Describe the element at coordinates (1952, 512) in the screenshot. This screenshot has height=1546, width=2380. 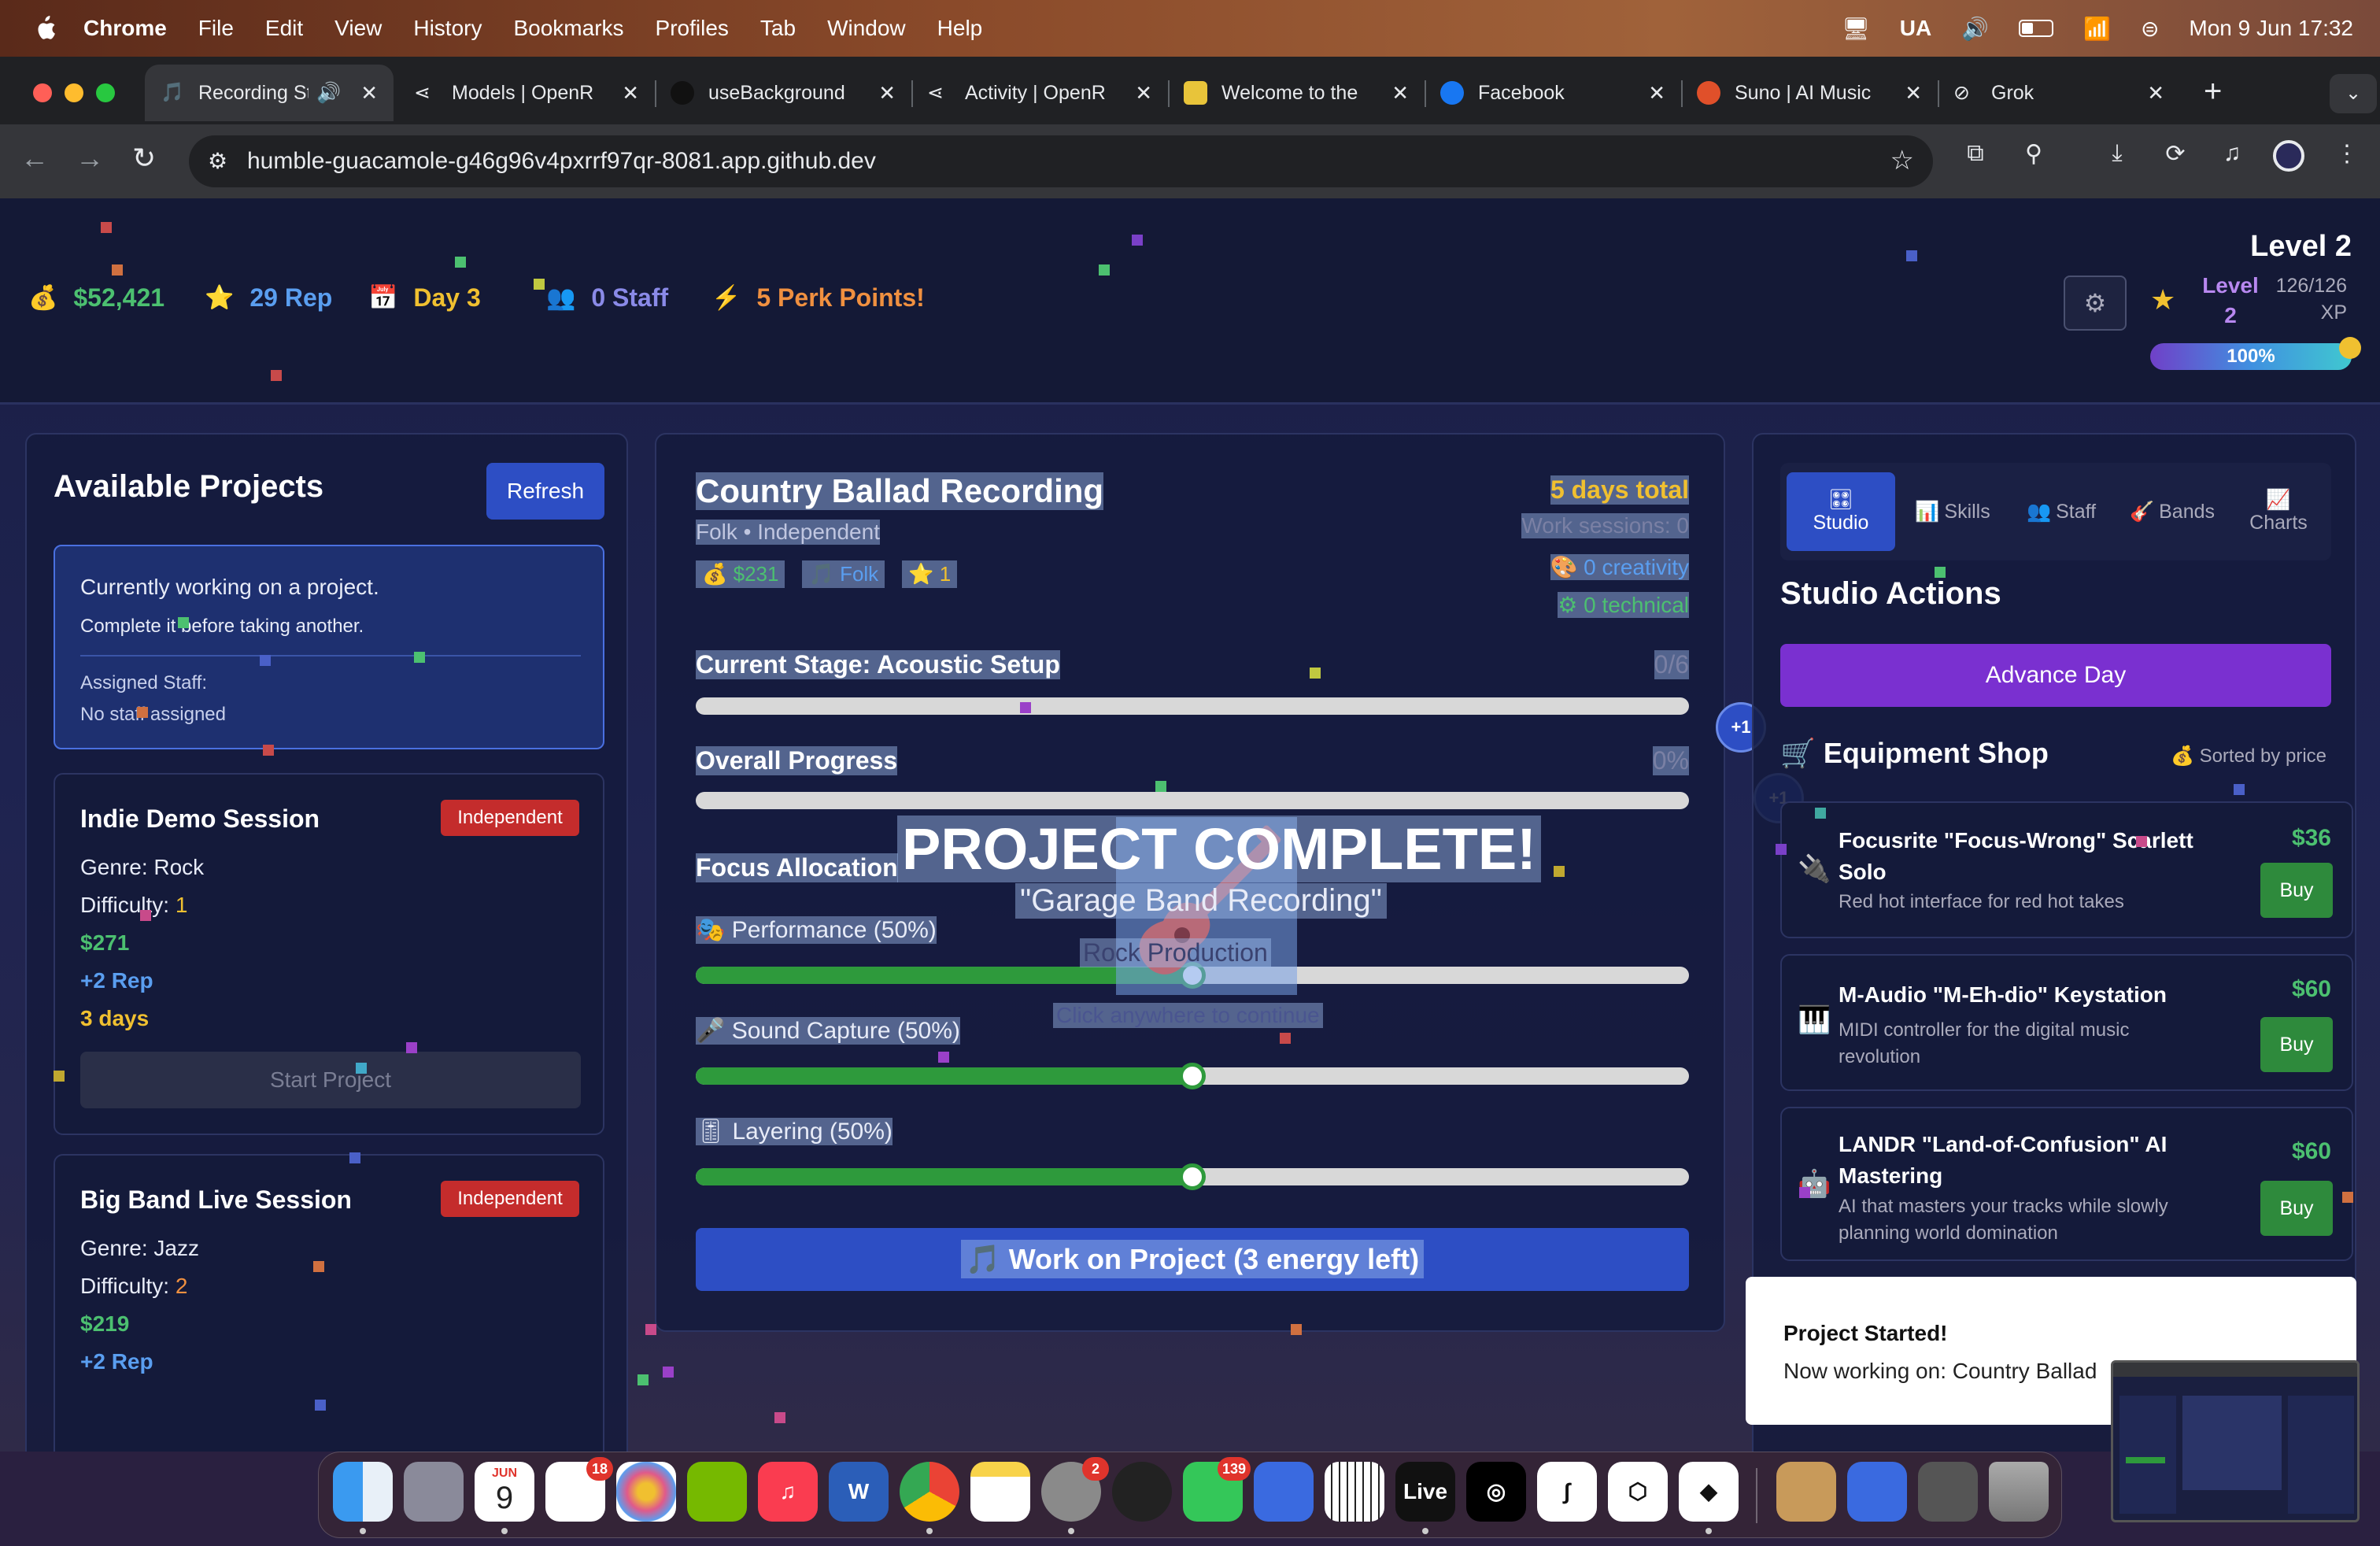
I see `tab-skills: 📊 Skills` at that location.